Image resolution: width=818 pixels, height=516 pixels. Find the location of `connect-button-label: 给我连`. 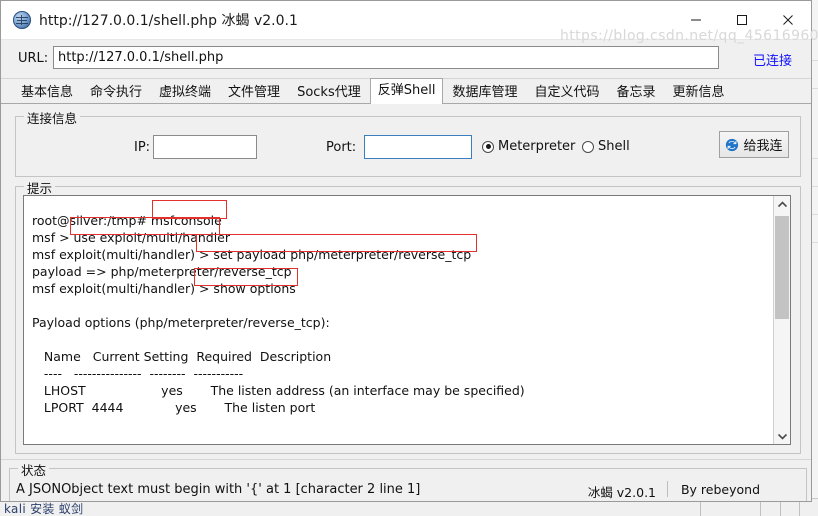

connect-button-label: 给我连 is located at coordinates (763, 146).